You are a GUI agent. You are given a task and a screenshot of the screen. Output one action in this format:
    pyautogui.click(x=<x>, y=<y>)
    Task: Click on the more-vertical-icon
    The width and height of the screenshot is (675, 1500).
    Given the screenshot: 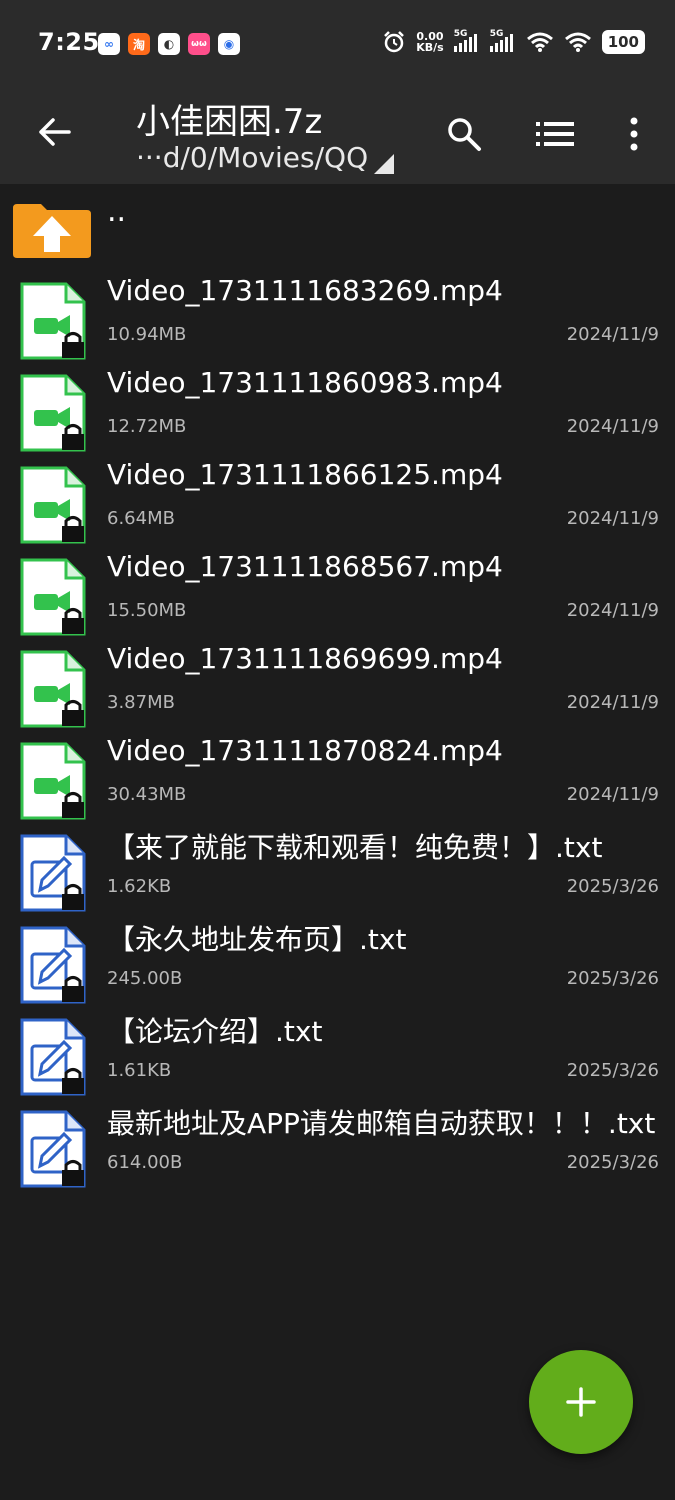 What is the action you would take?
    pyautogui.click(x=634, y=134)
    